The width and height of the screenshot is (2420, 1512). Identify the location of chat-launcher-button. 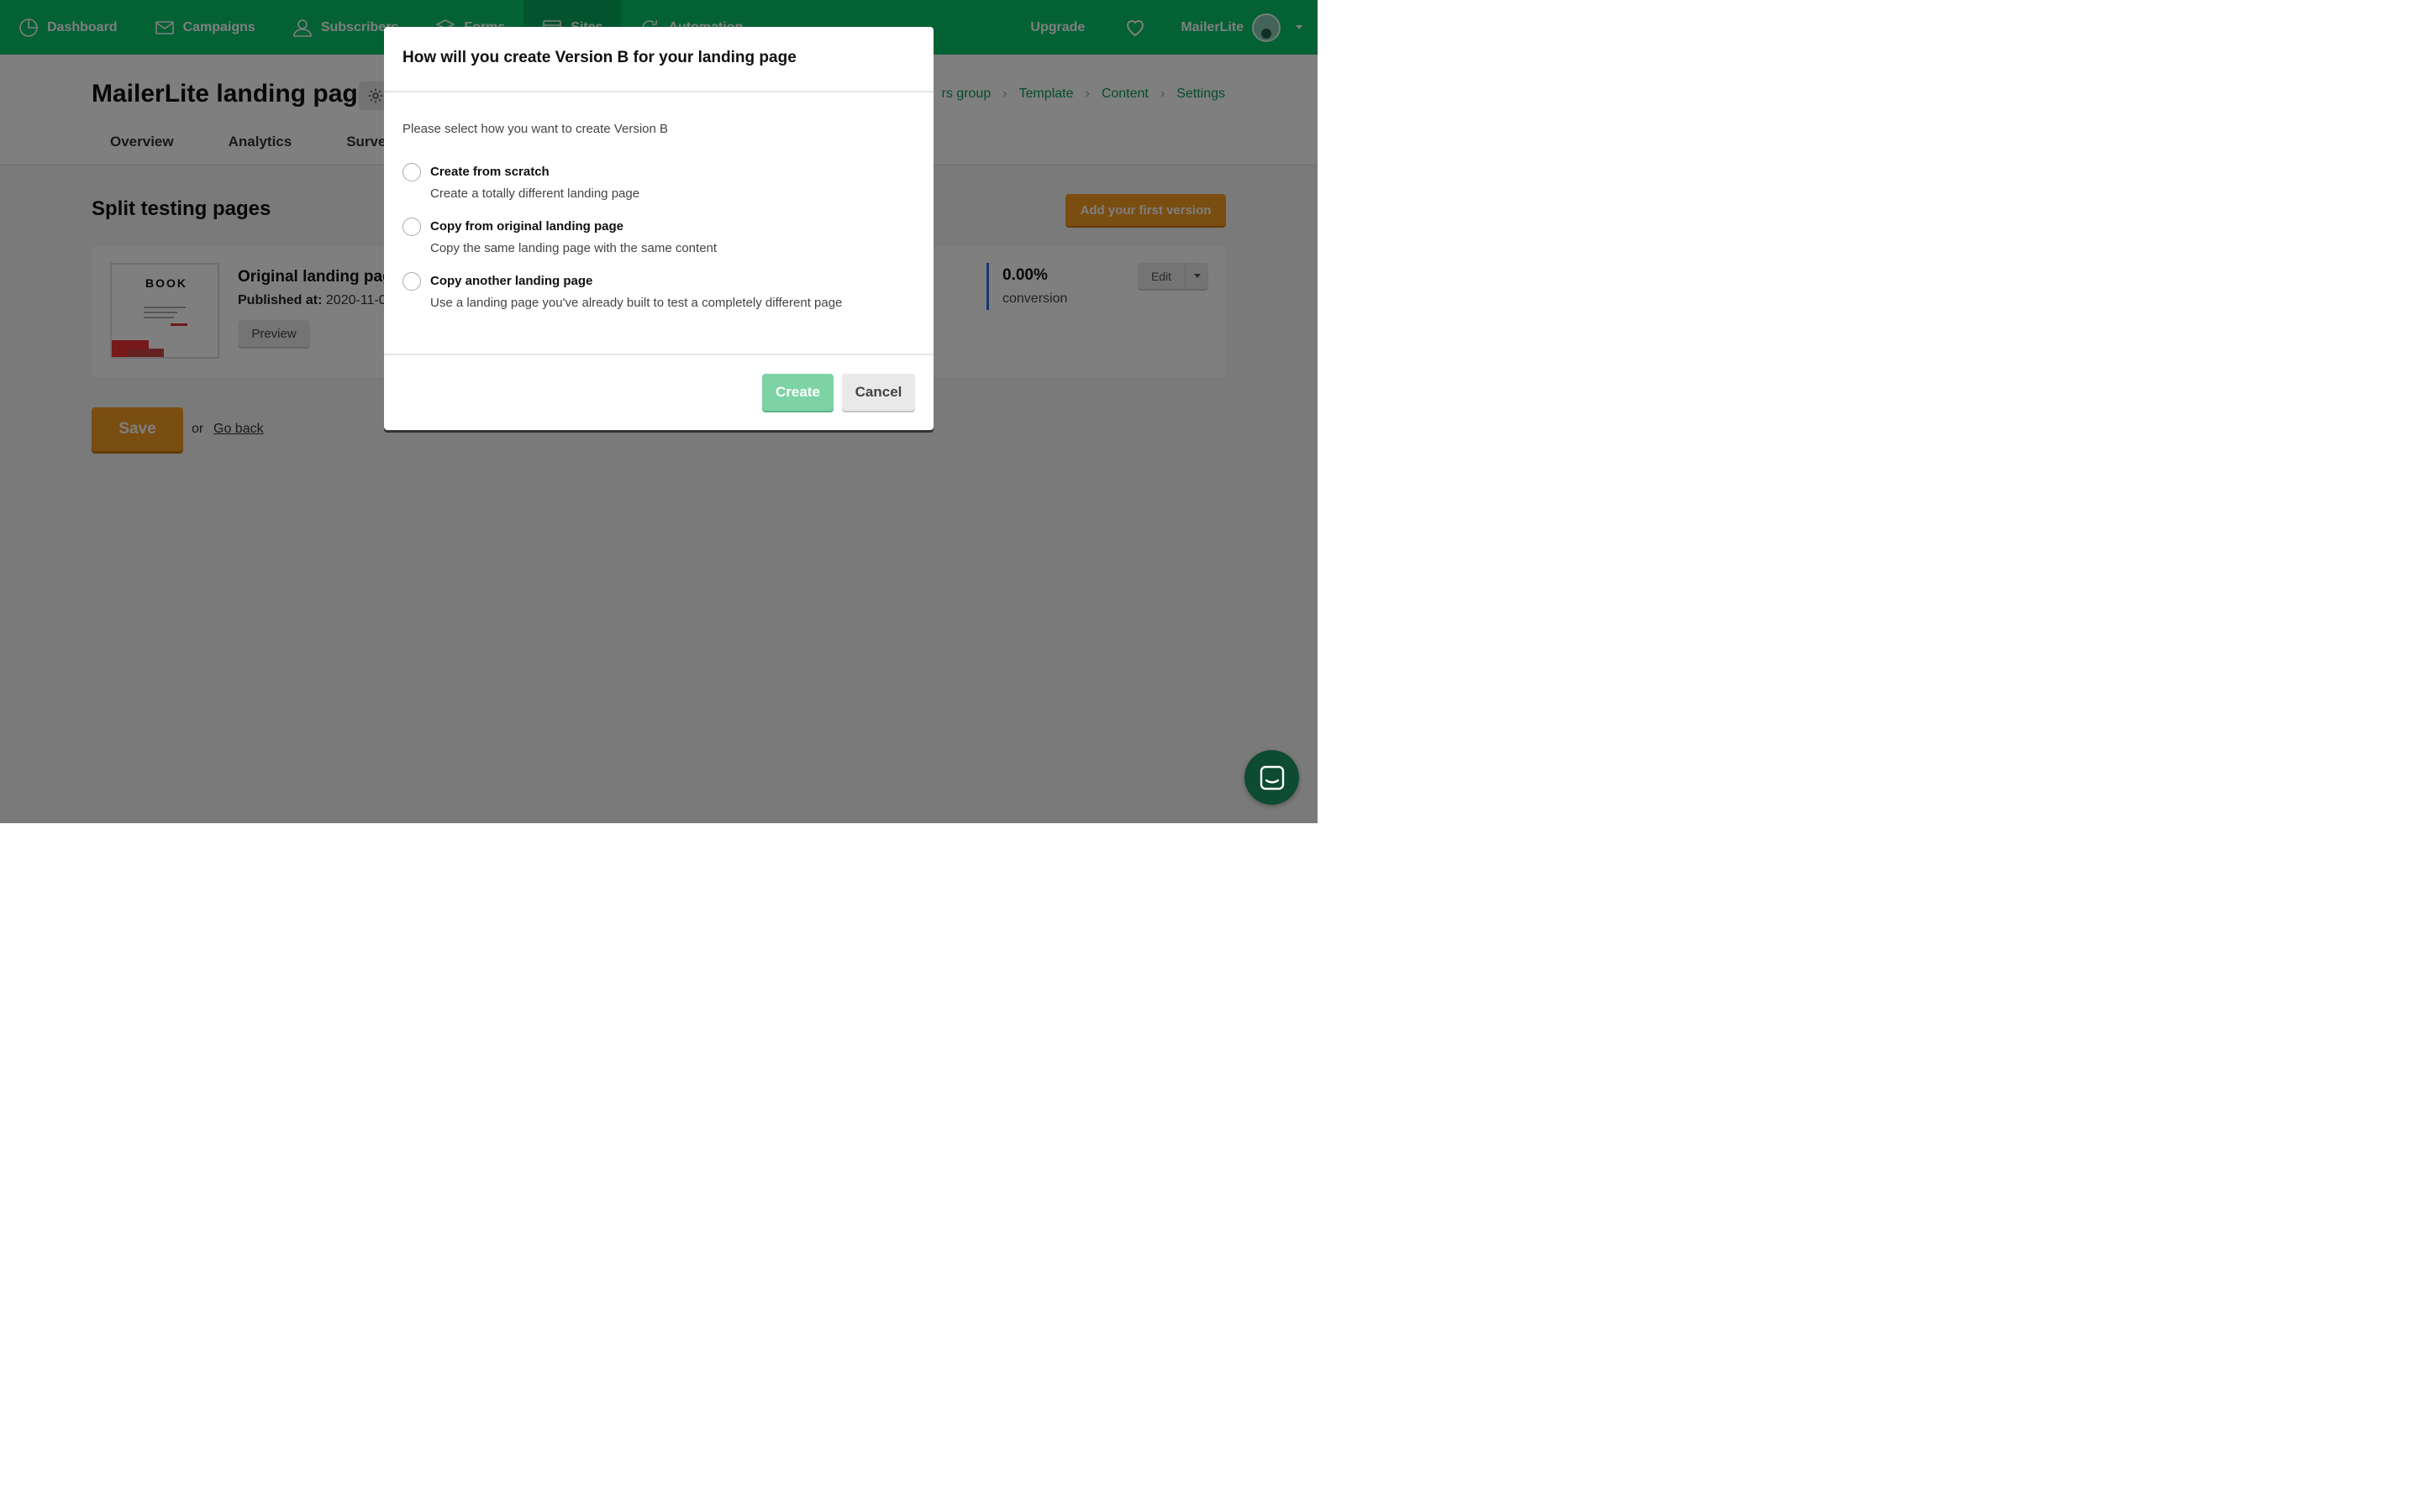
(1271, 777).